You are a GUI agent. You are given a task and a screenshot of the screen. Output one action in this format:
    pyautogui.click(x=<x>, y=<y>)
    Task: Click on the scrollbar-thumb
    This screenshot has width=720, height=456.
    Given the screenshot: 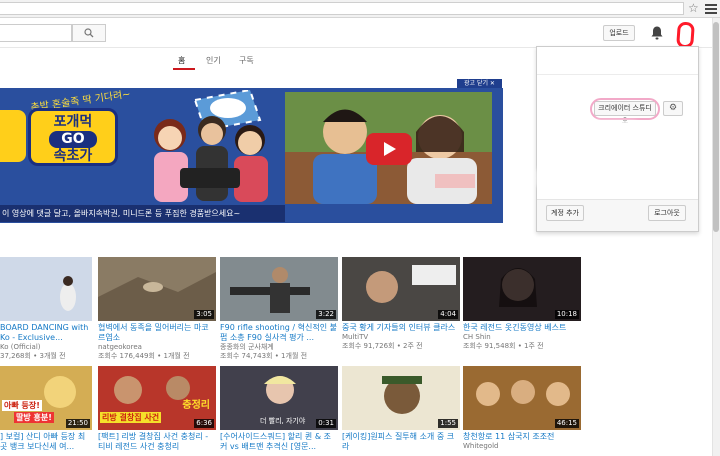 What is the action you would take?
    pyautogui.click(x=716, y=127)
    